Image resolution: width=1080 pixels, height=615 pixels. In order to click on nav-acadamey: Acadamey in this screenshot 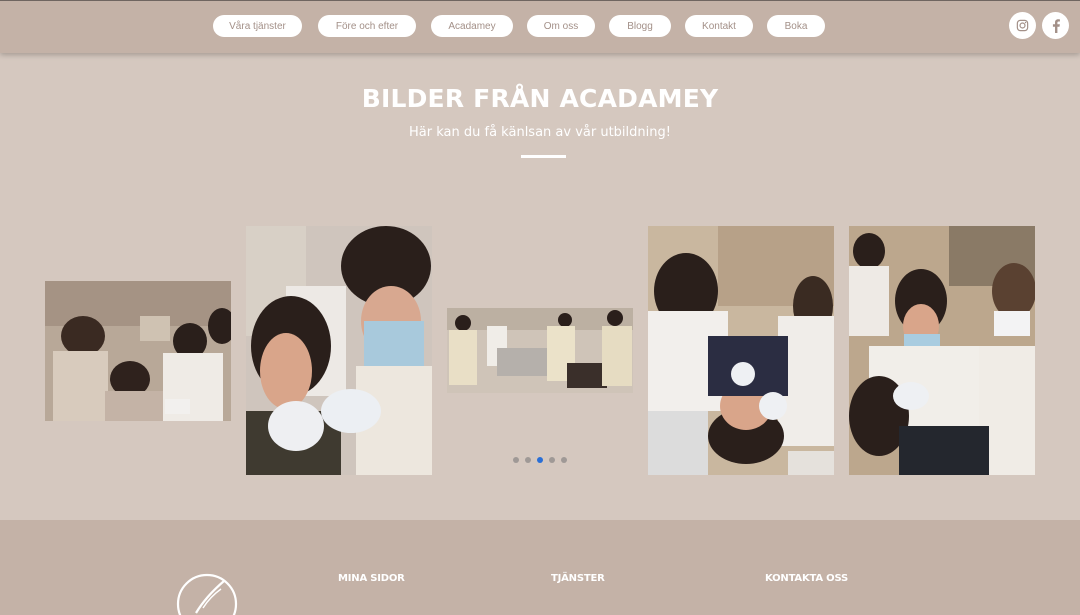, I will do `click(472, 26)`.